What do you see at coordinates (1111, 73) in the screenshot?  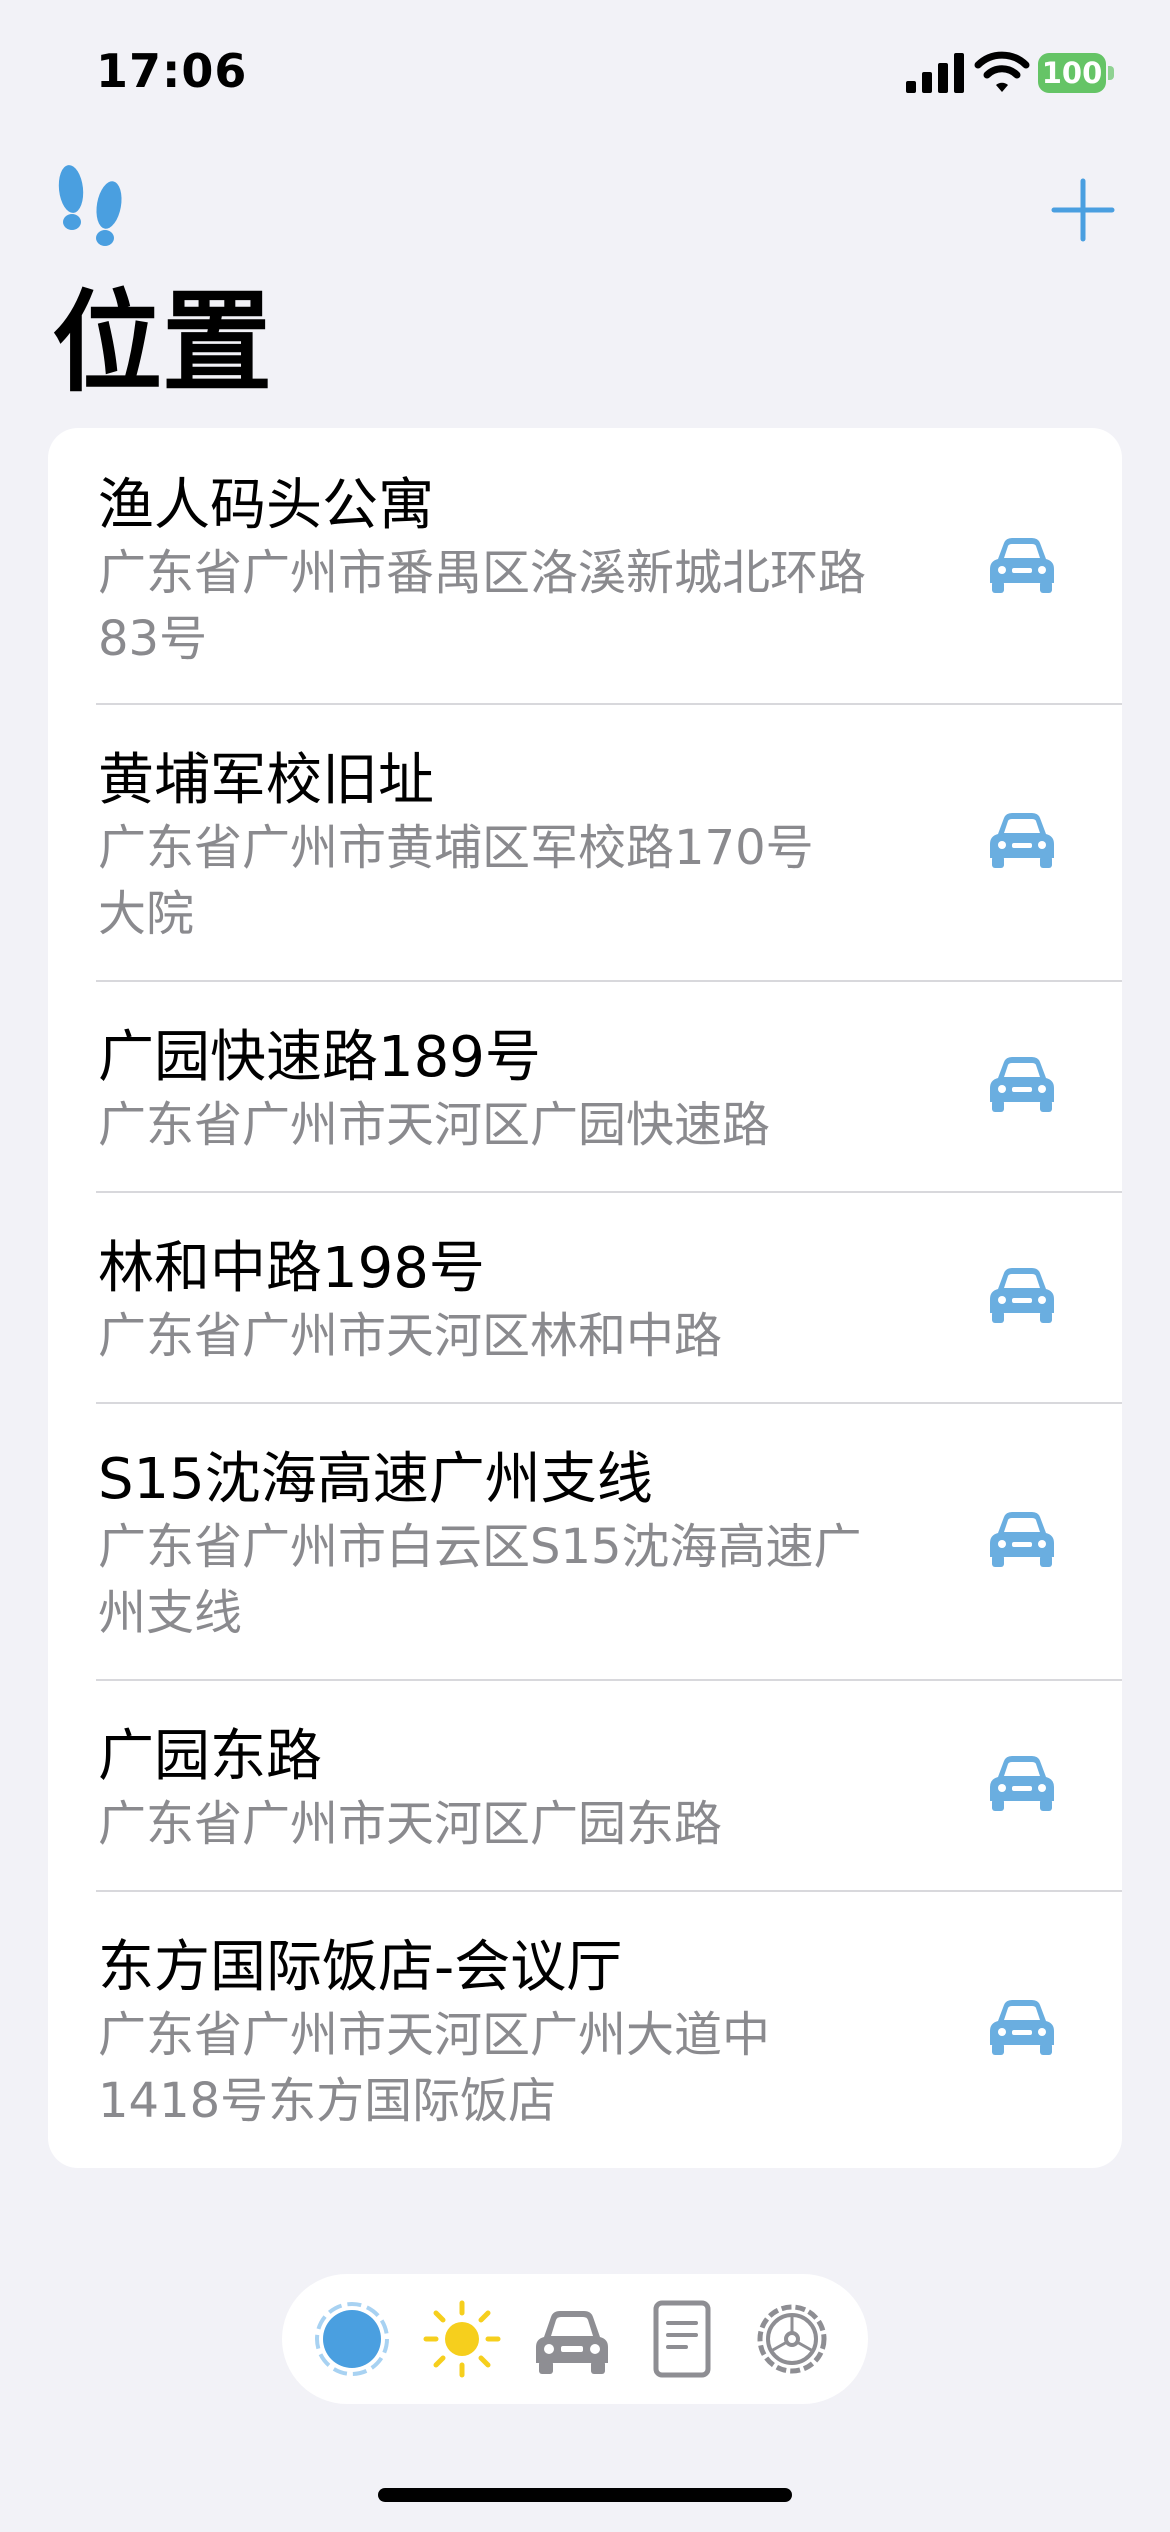 I see `battery-tip` at bounding box center [1111, 73].